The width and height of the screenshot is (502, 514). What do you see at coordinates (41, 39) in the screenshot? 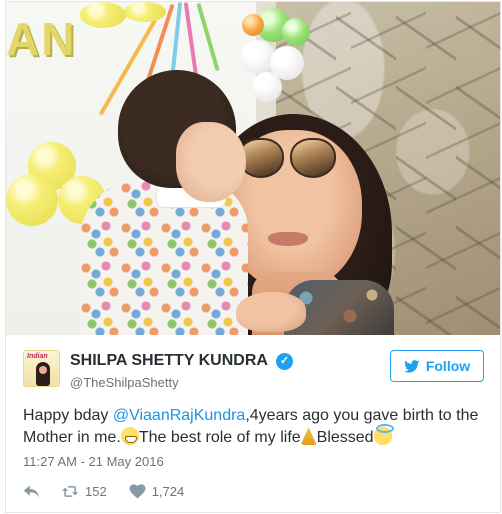
I see `photo-banner-text: AN` at bounding box center [41, 39].